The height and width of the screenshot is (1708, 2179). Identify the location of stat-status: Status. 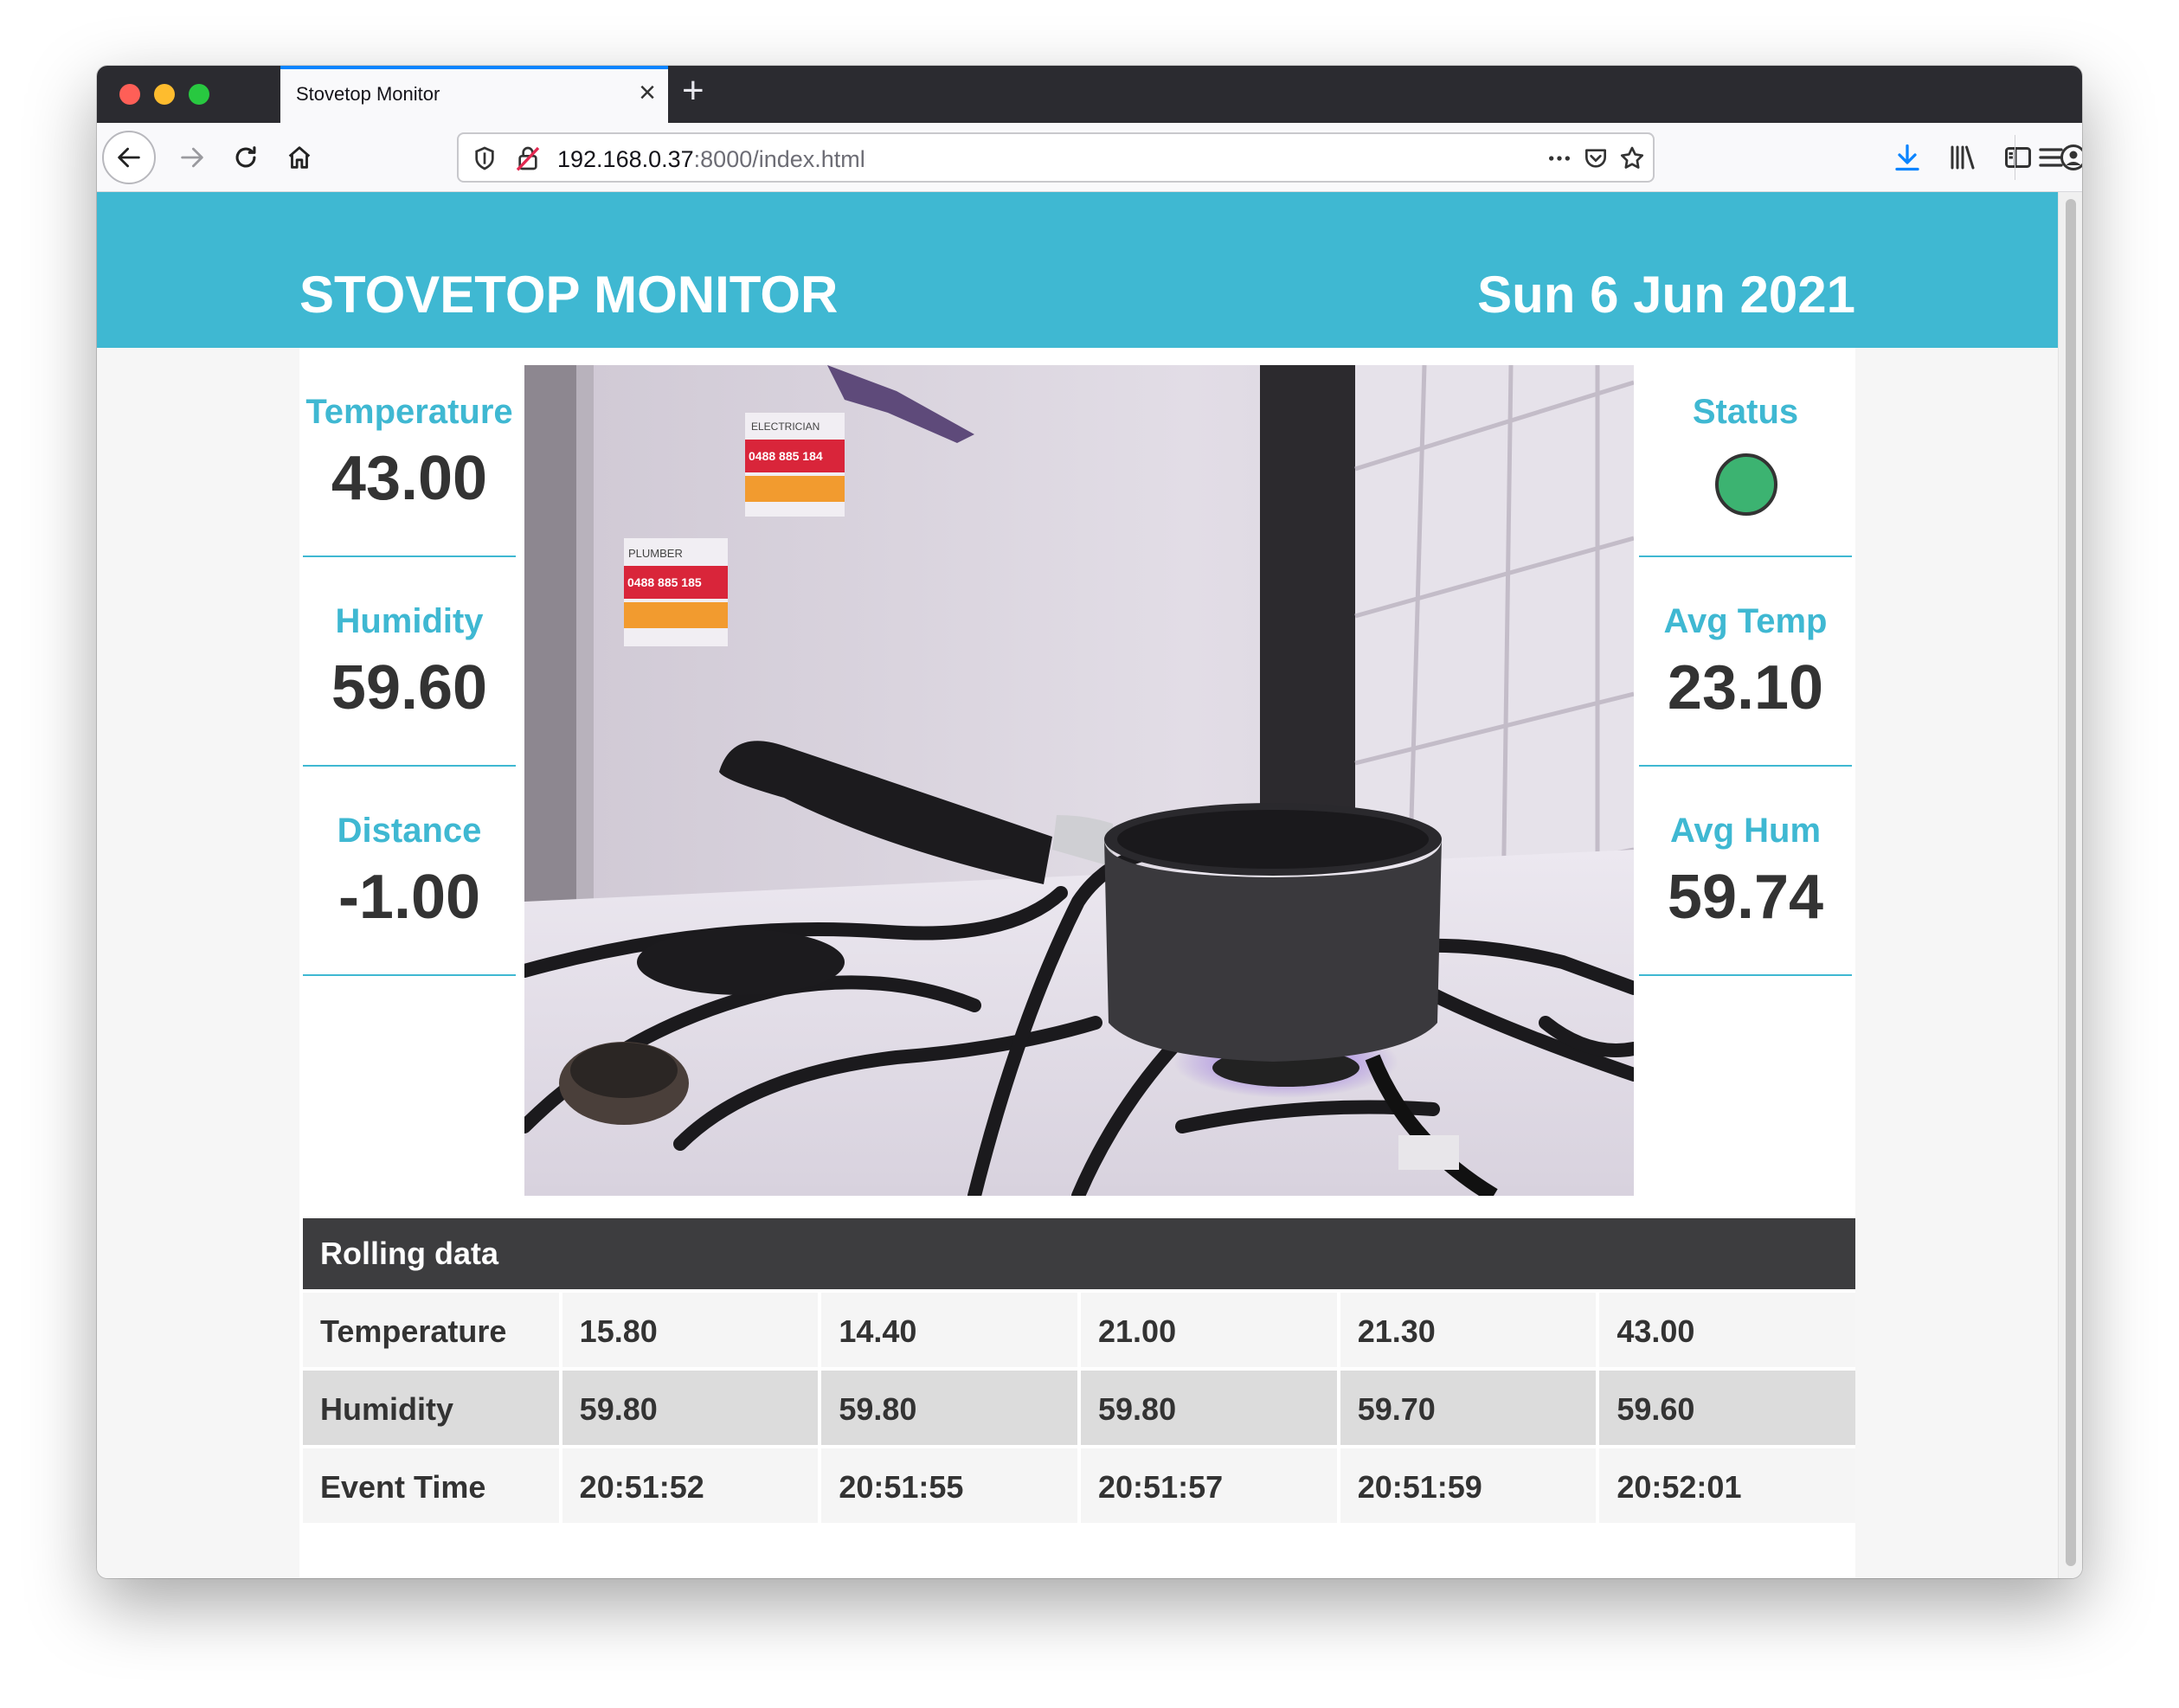
(1745, 452).